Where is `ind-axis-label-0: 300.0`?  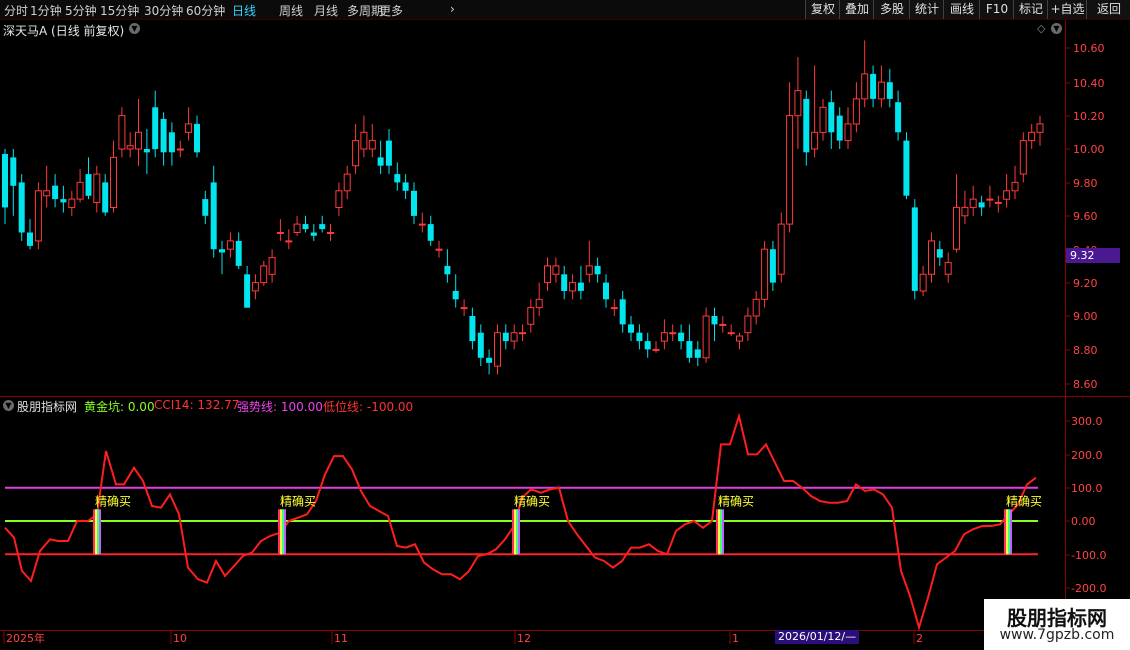
ind-axis-label-0: 300.0 is located at coordinates (1087, 421).